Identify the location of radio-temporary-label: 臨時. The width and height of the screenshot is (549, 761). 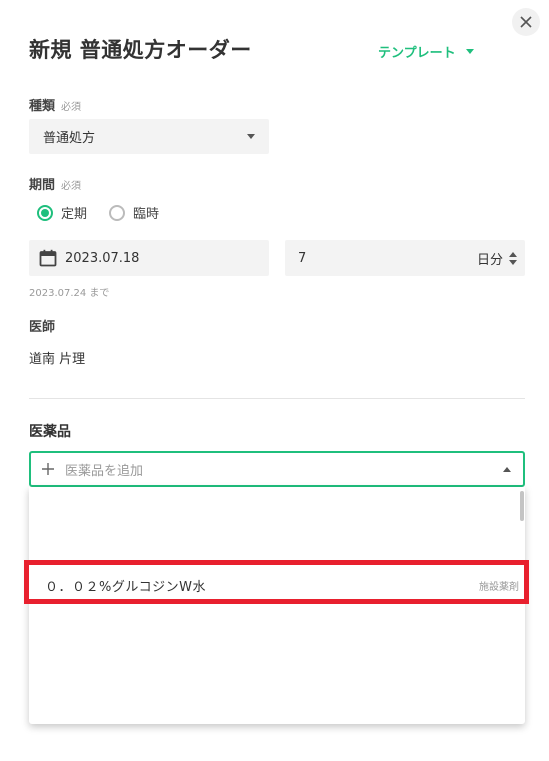
(146, 212).